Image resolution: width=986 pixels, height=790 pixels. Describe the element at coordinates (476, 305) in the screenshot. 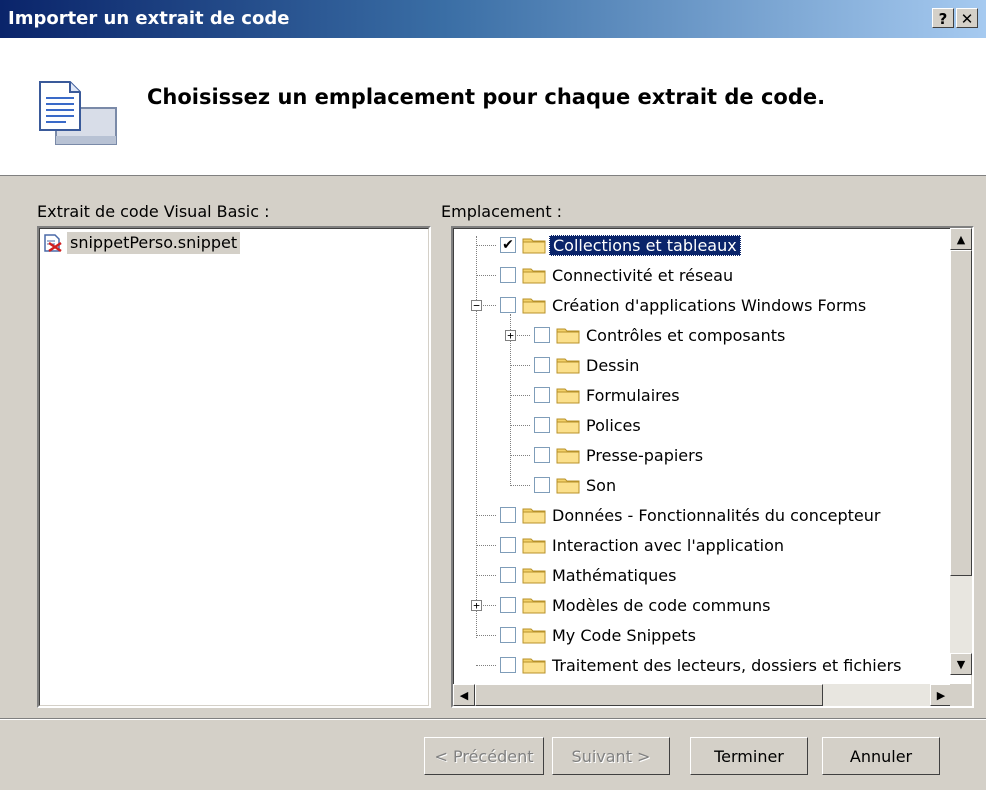

I see `collapse-toggle-icon: −` at that location.